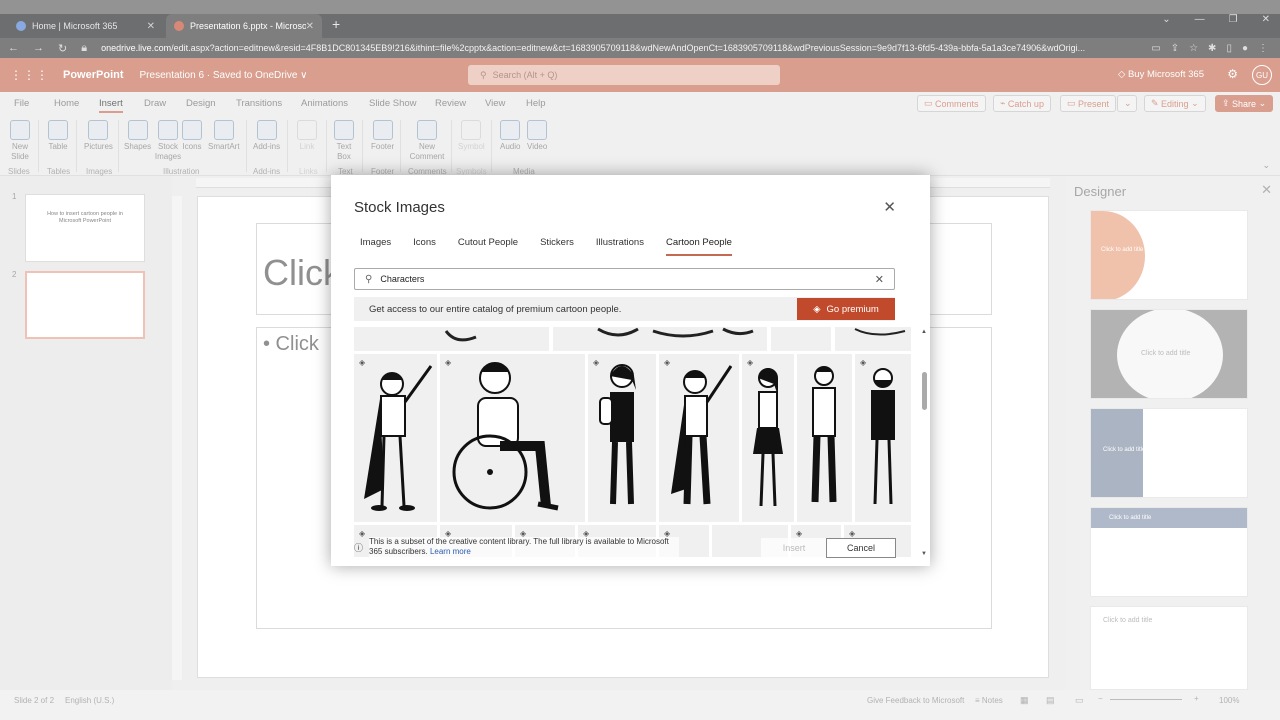  What do you see at coordinates (369, 279) in the screenshot?
I see `search-icon: ⚲` at bounding box center [369, 279].